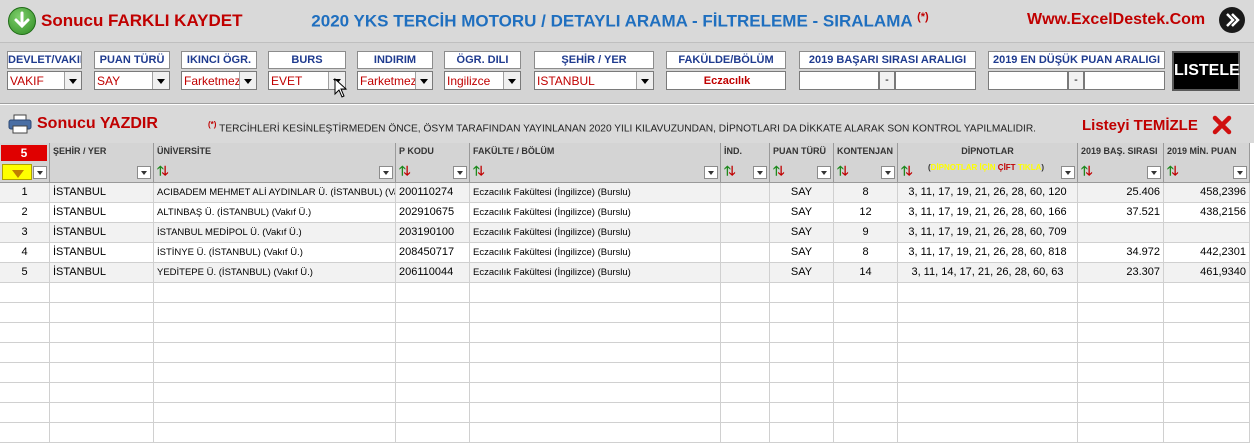 Image resolution: width=1254 pixels, height=445 pixels. Describe the element at coordinates (1207, 273) in the screenshot. I see `cell-min-puan: 461,9340` at that location.